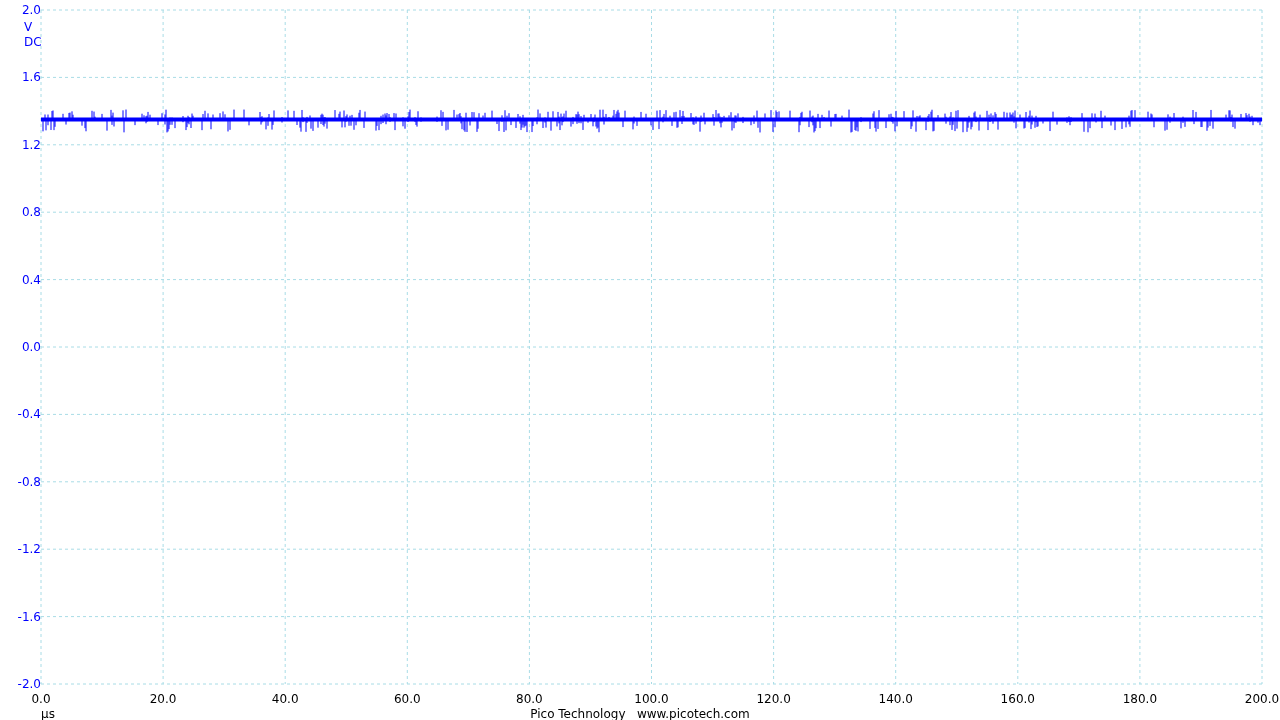  Describe the element at coordinates (773, 699) in the screenshot. I see `x-tick-label: 120.0` at that location.